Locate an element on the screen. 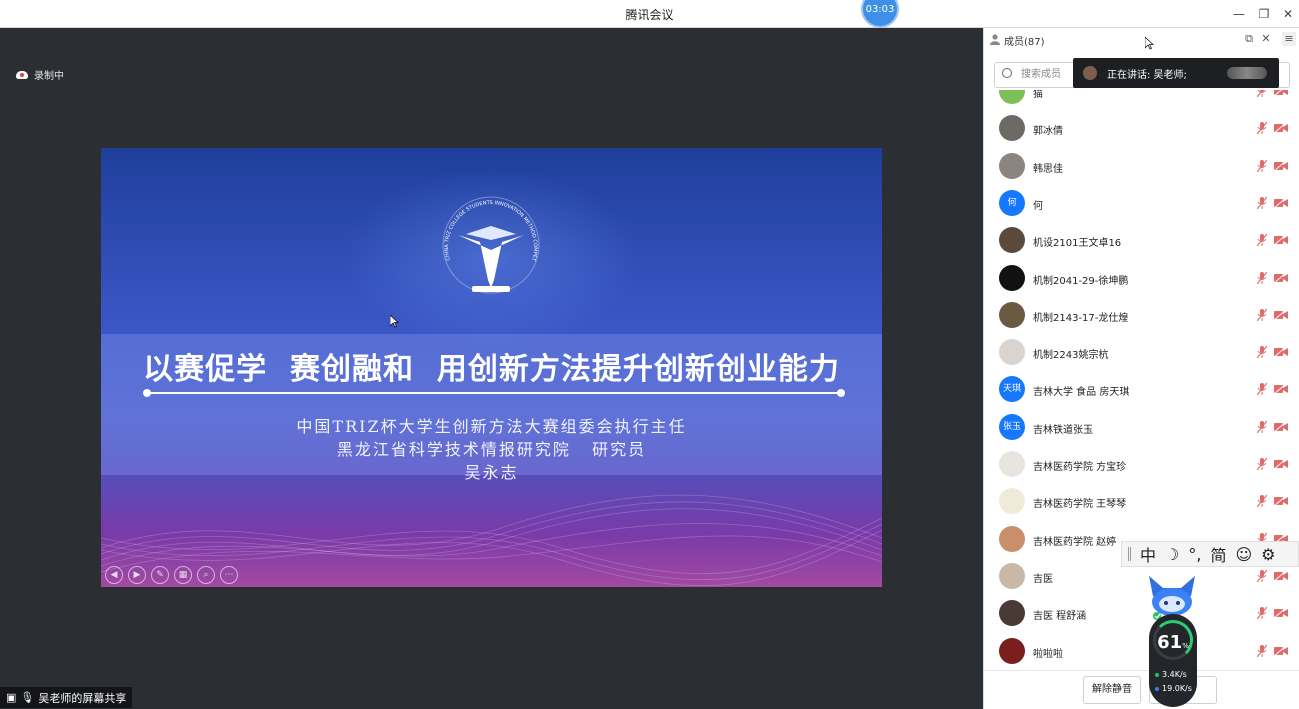 Image resolution: width=1299 pixels, height=709 pixels. member-row: 机设2101王文卓16 is located at coordinates (1141, 240).